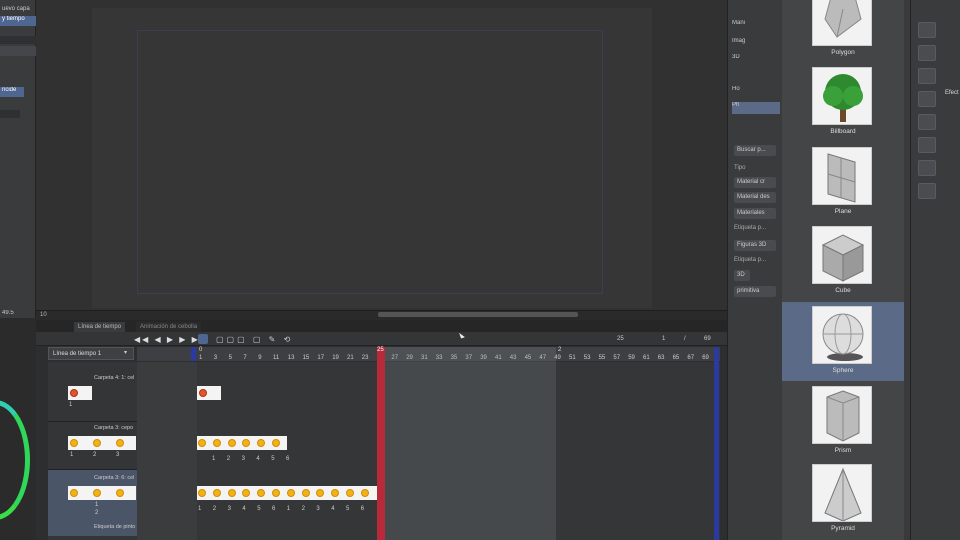 This screenshot has height=540, width=960. What do you see at coordinates (756, 108) in the screenshot?
I see `layer-item-selected: Ph` at bounding box center [756, 108].